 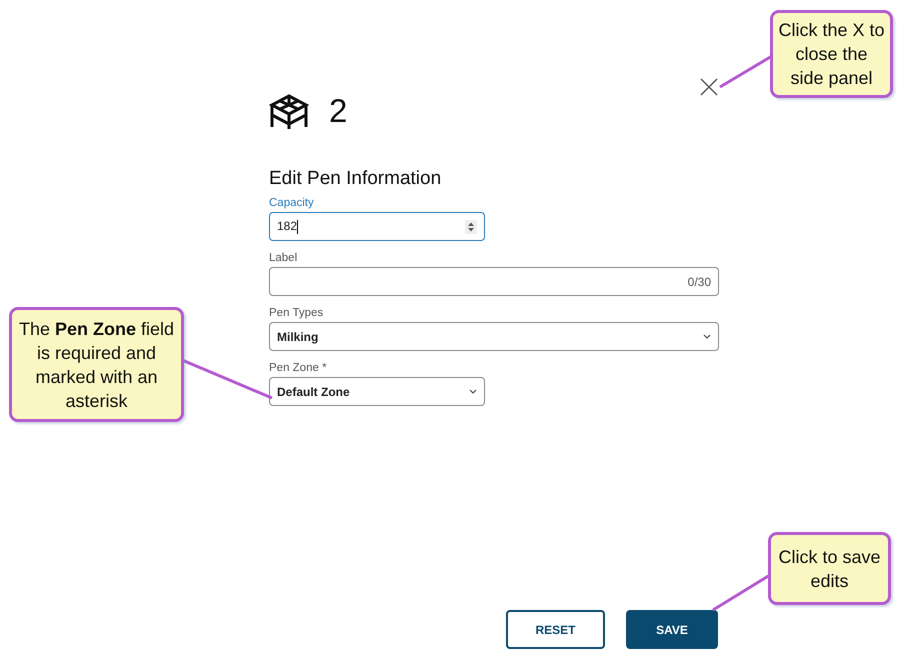 What do you see at coordinates (289, 111) in the screenshot?
I see `fence-icon` at bounding box center [289, 111].